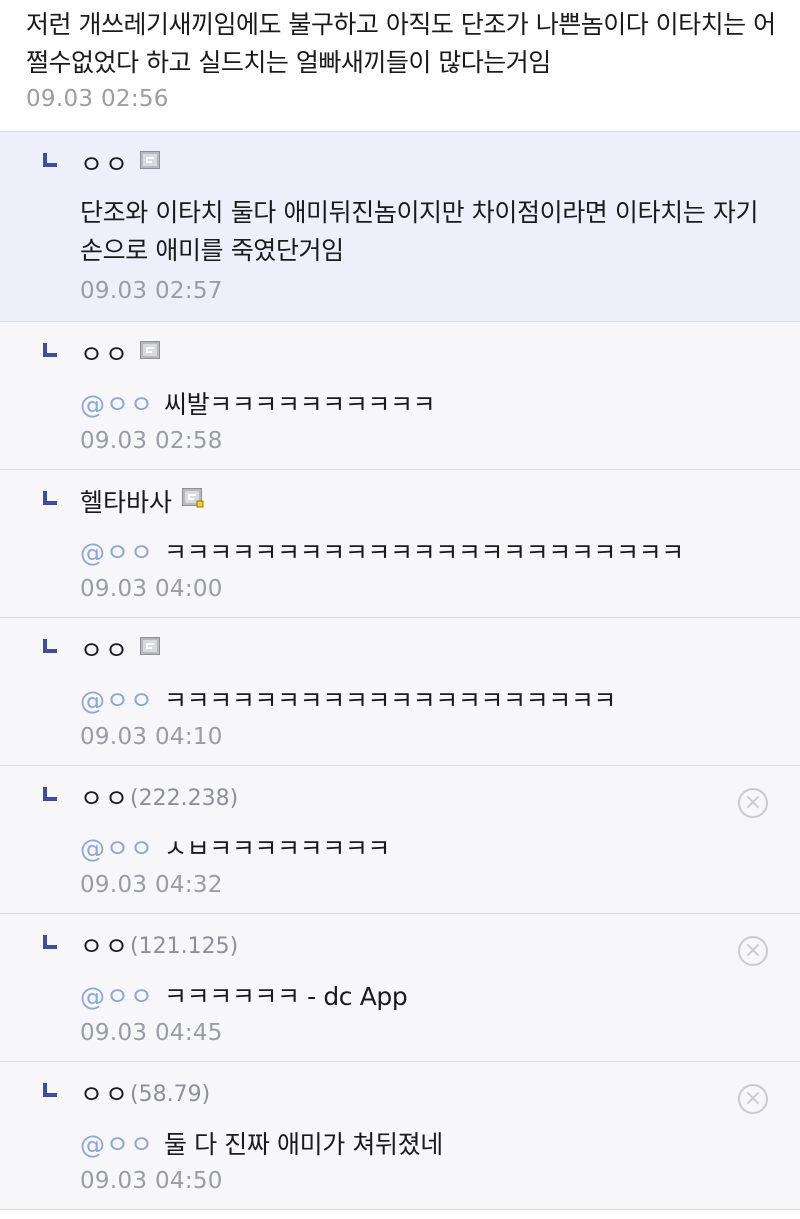 The height and width of the screenshot is (1219, 800). What do you see at coordinates (244, 996) in the screenshot?
I see `reply-text: @ㅇㅇ ㅋㅋㅋㅋㅋㅋ - dc App` at bounding box center [244, 996].